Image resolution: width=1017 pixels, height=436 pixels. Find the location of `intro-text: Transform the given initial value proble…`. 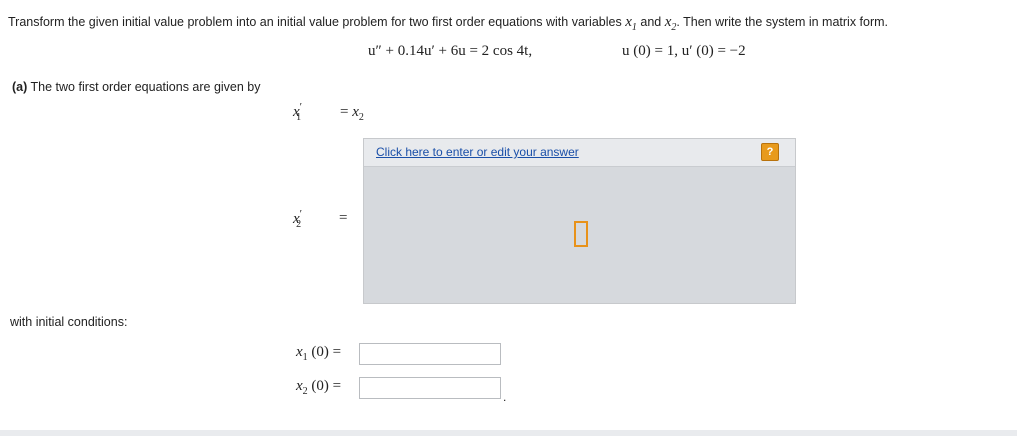

intro-text: Transform the given initial value proble… is located at coordinates (315, 22).